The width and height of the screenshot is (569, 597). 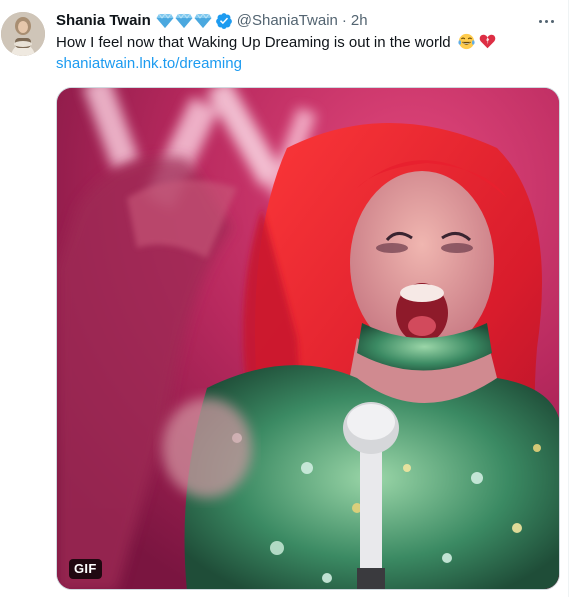 I want to click on verified-badge-icon, so click(x=224, y=21).